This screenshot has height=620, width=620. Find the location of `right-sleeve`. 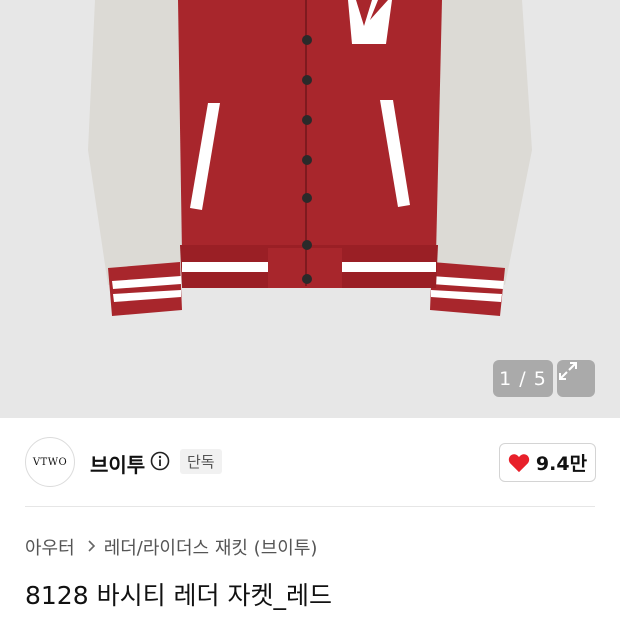

right-sleeve is located at coordinates (482, 142).